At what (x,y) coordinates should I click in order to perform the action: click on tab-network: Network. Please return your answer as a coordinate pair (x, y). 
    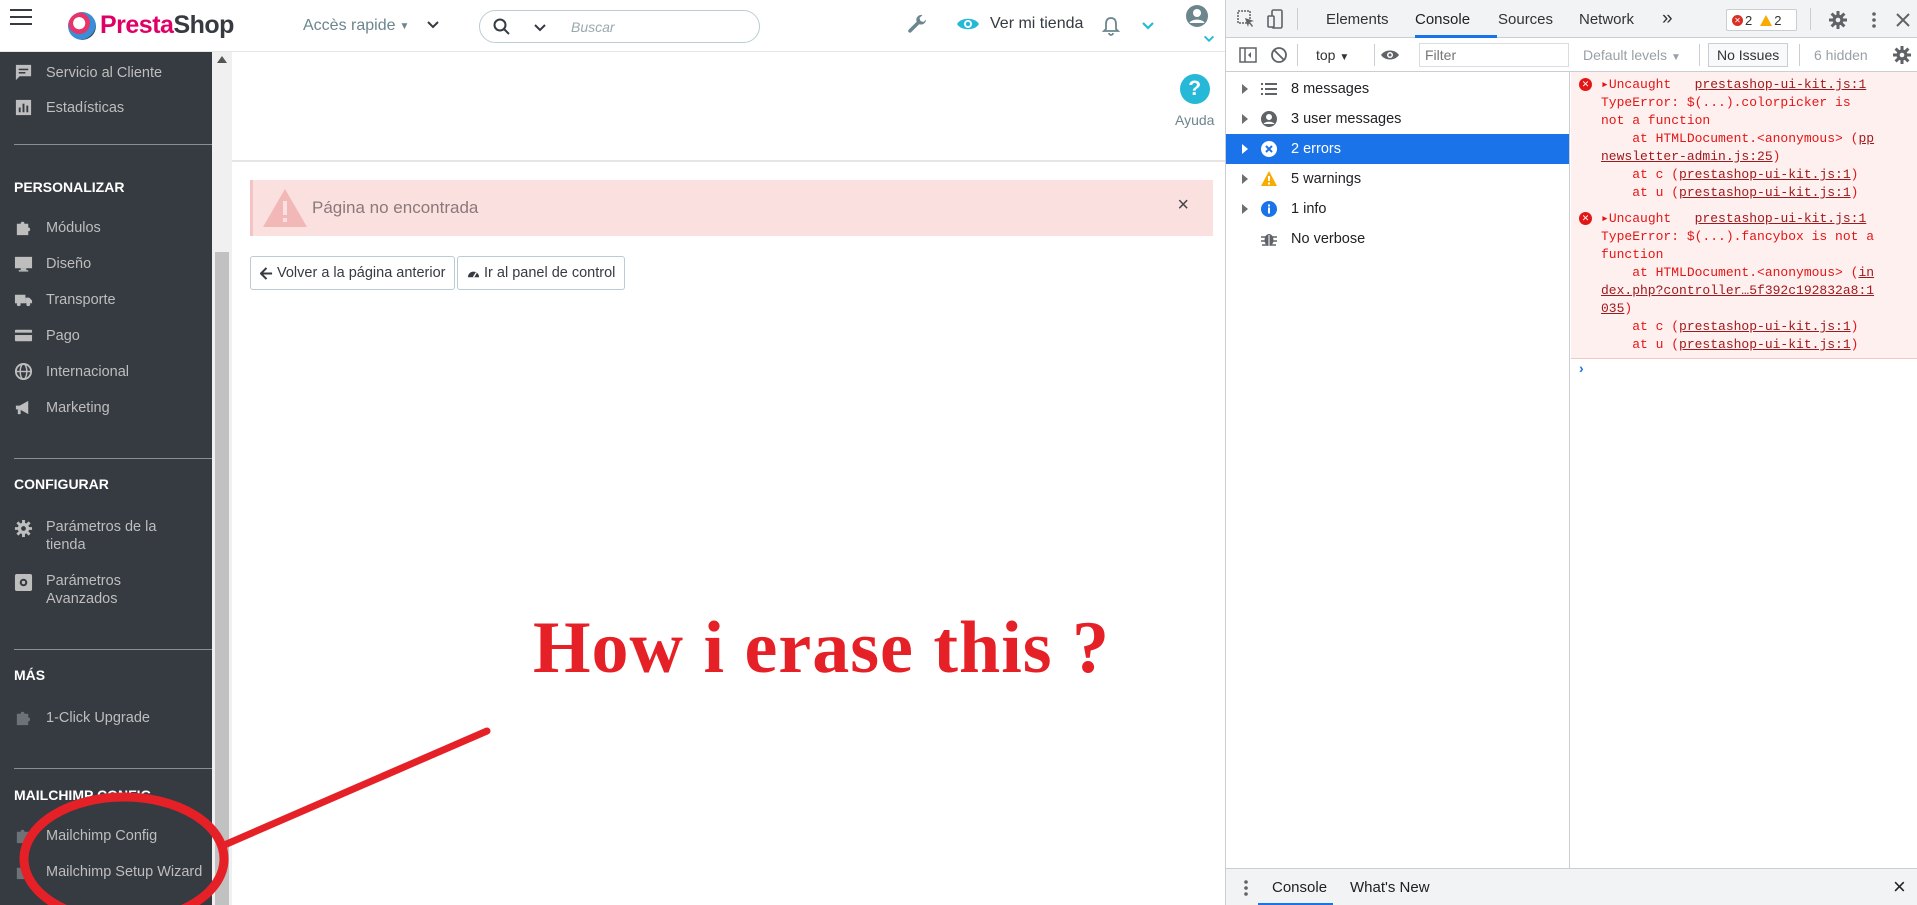
    Looking at the image, I should click on (1606, 19).